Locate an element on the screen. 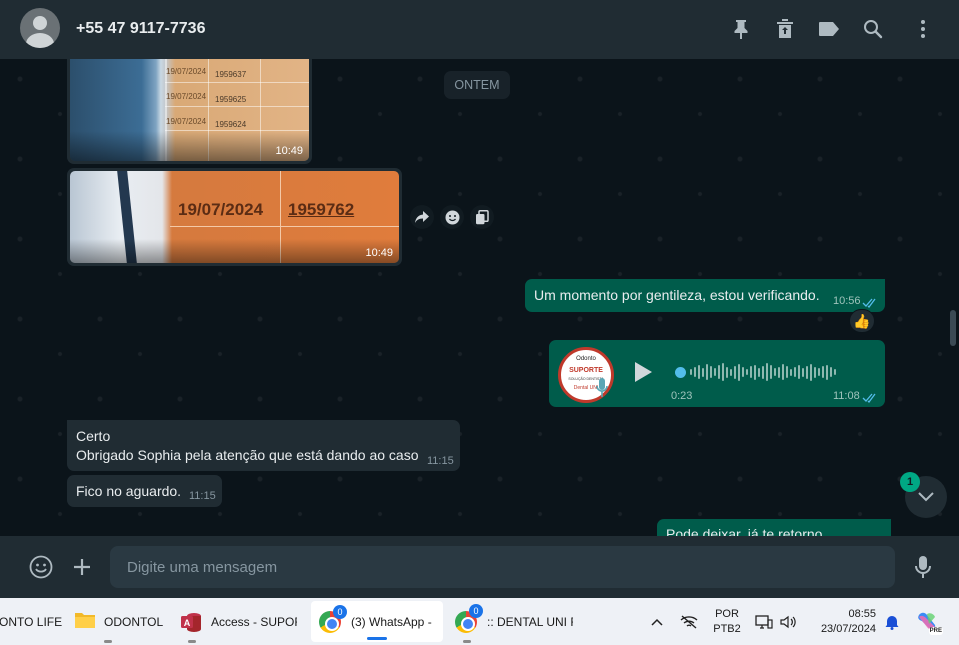 The width and height of the screenshot is (959, 645). contact-avatar is located at coordinates (40, 28).